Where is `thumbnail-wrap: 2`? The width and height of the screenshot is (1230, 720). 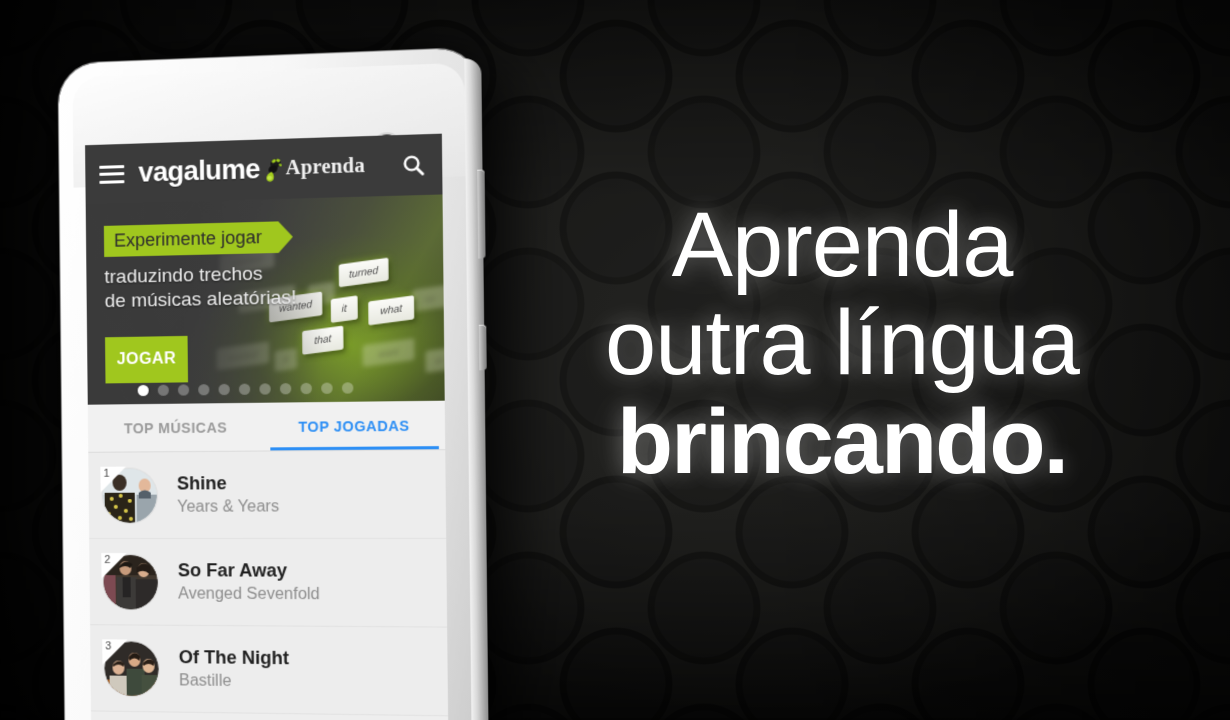 thumbnail-wrap: 2 is located at coordinates (130, 582).